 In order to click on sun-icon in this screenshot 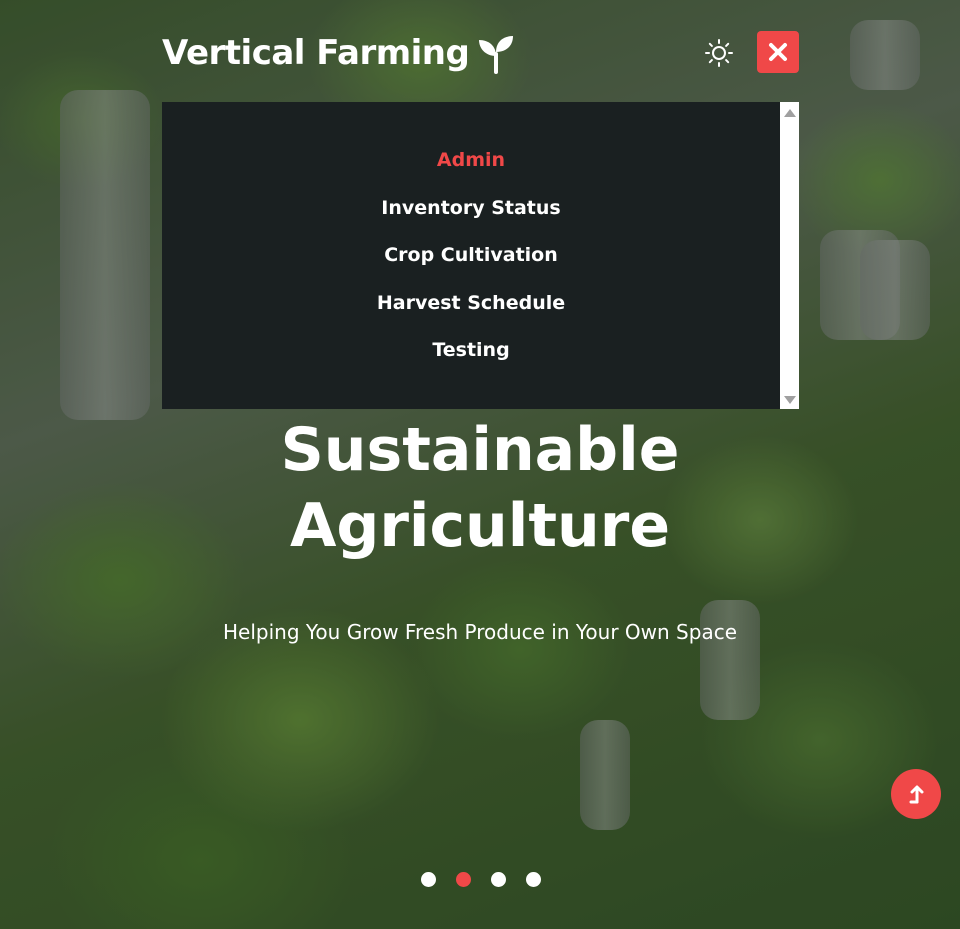, I will do `click(719, 53)`.